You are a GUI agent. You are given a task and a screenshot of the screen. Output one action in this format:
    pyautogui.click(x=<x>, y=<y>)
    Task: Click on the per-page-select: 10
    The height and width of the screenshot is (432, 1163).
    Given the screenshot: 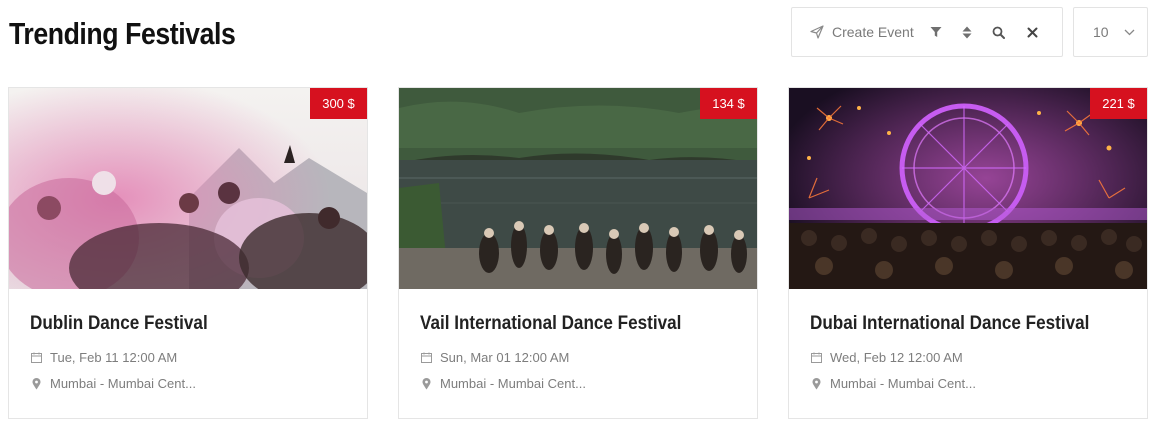 What is the action you would take?
    pyautogui.click(x=1110, y=32)
    